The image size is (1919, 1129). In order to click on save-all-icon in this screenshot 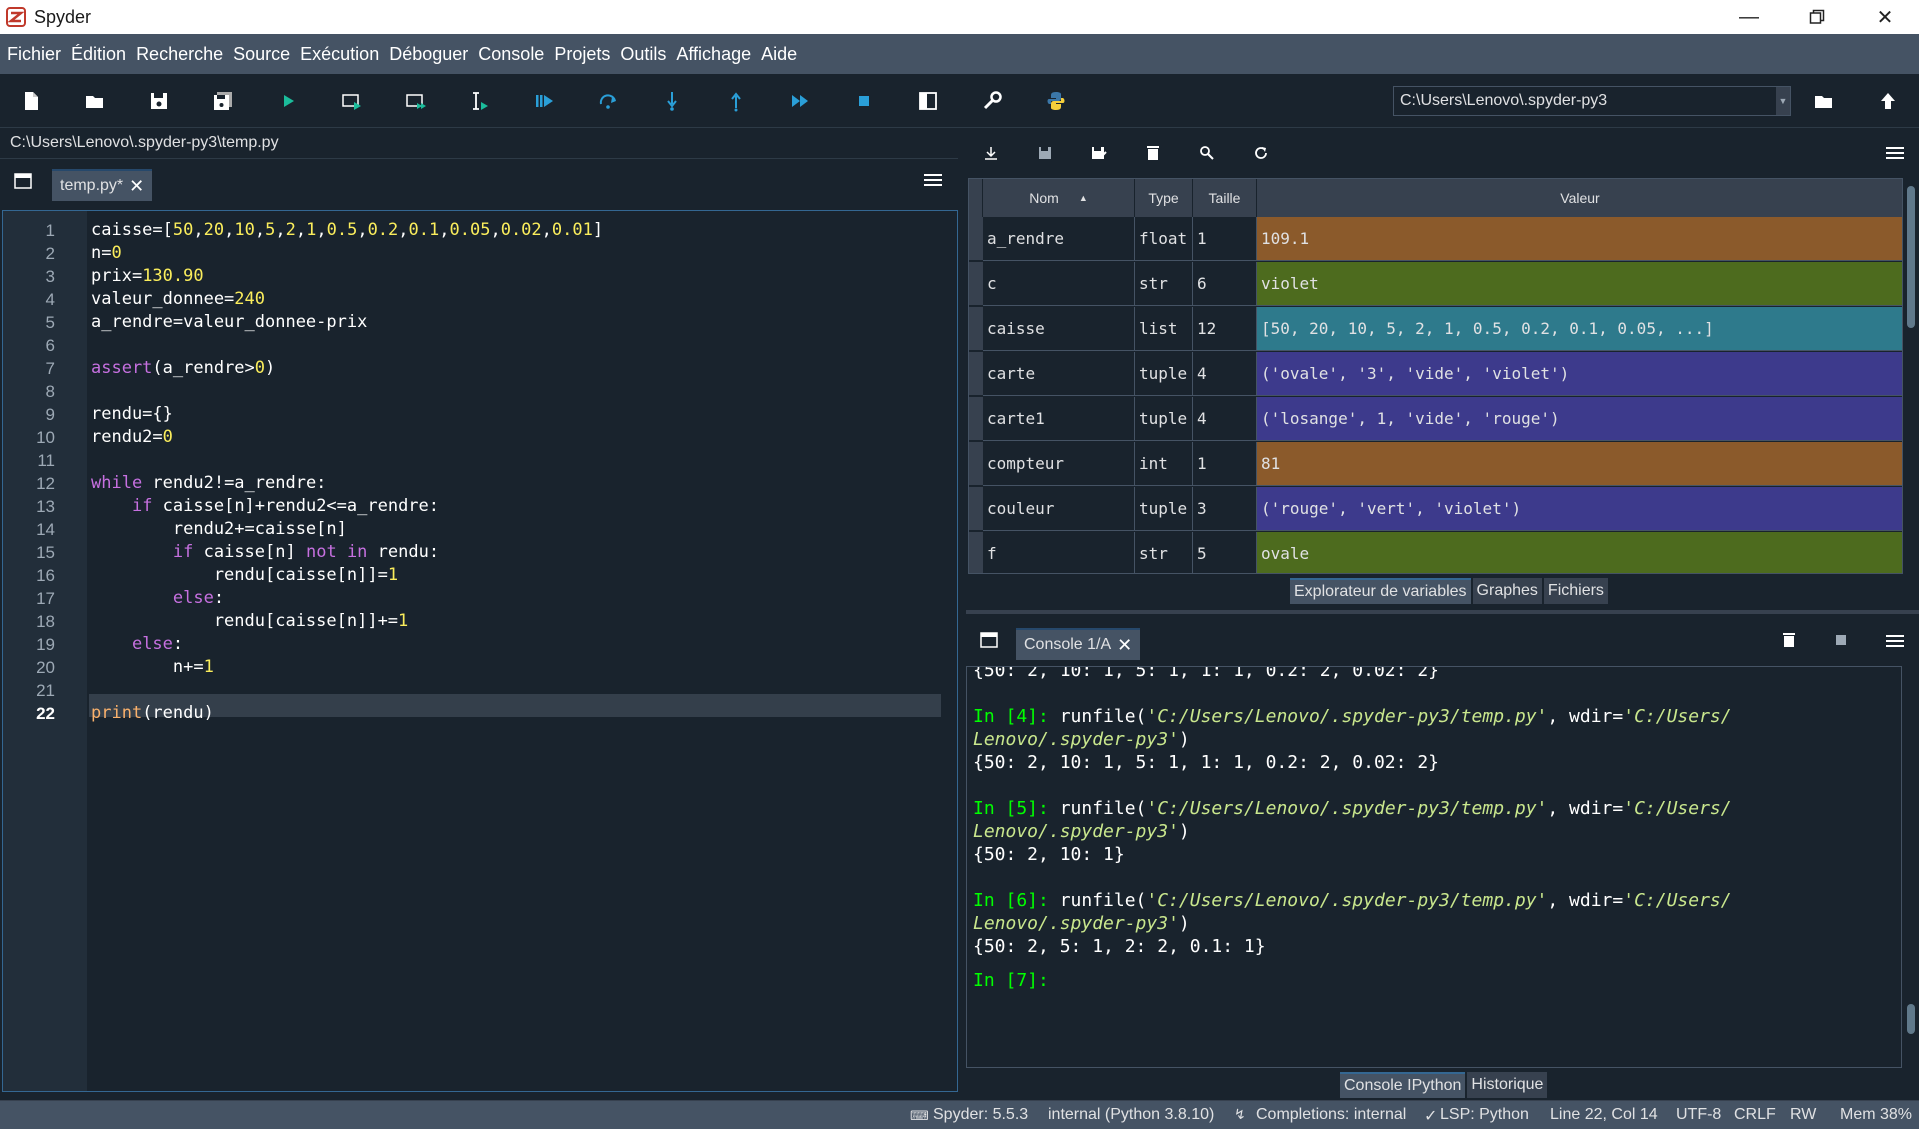, I will do `click(223, 101)`.